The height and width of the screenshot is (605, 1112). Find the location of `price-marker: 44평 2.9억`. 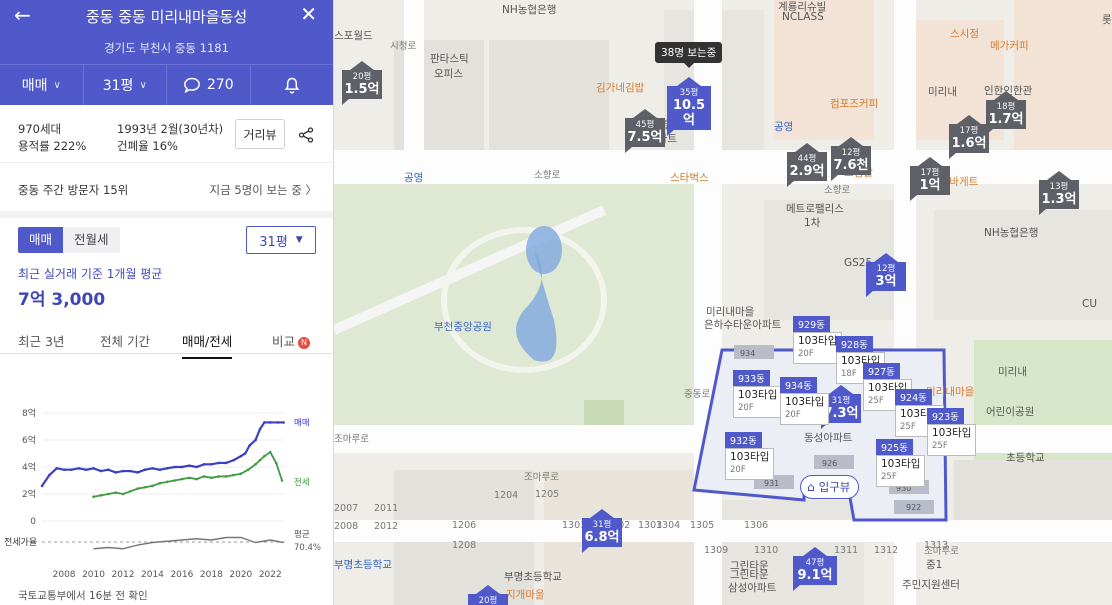

price-marker: 44평 2.9억 is located at coordinates (807, 165).